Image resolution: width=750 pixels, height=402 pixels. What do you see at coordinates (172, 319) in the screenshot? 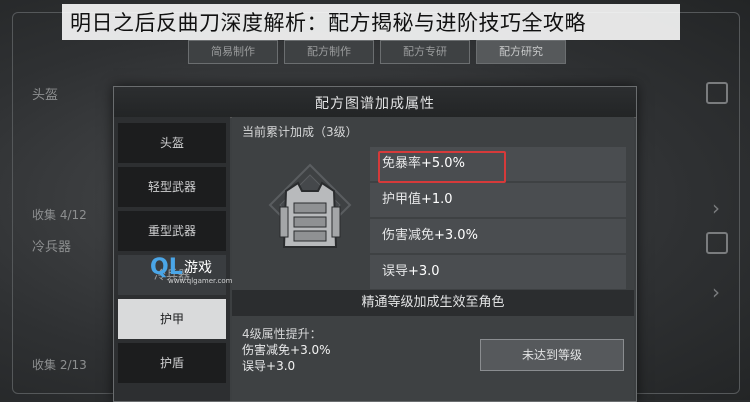
I see `sidebar-item-armor: 护甲` at bounding box center [172, 319].